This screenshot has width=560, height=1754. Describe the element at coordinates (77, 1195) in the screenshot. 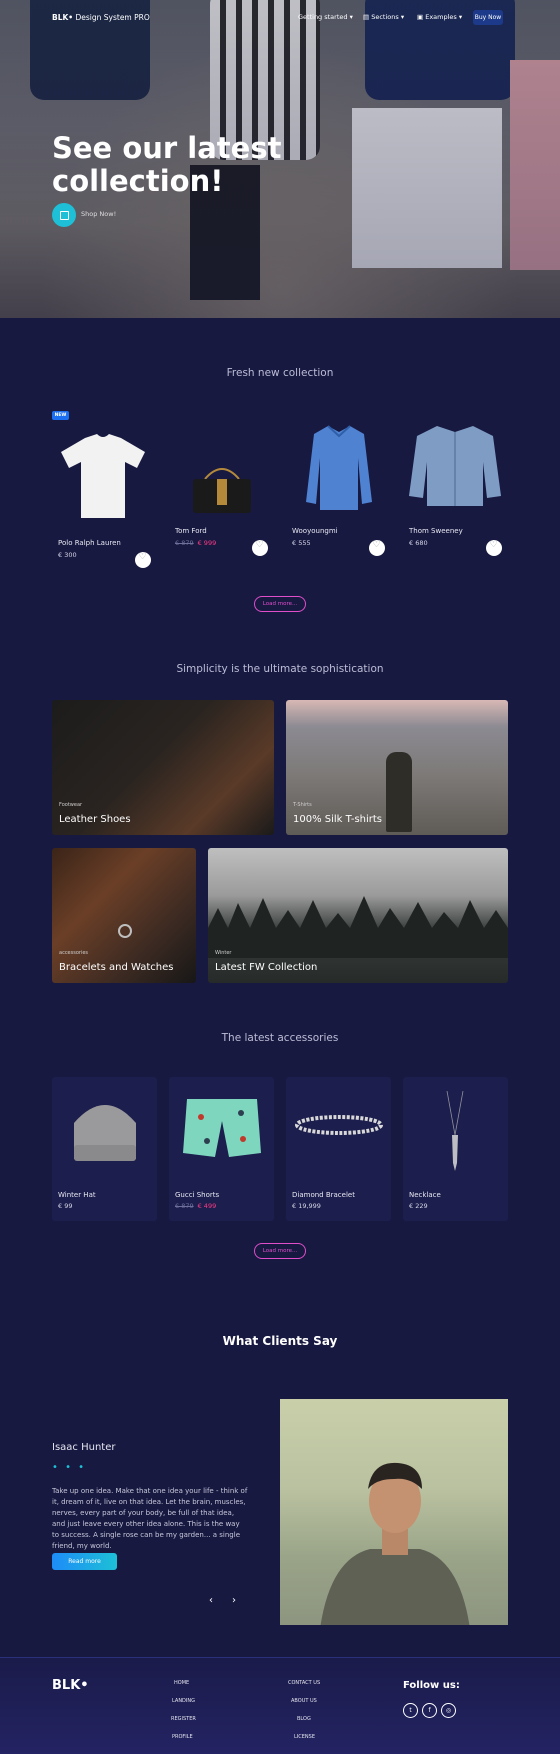

I see `accessory-name: Winter Hat` at that location.